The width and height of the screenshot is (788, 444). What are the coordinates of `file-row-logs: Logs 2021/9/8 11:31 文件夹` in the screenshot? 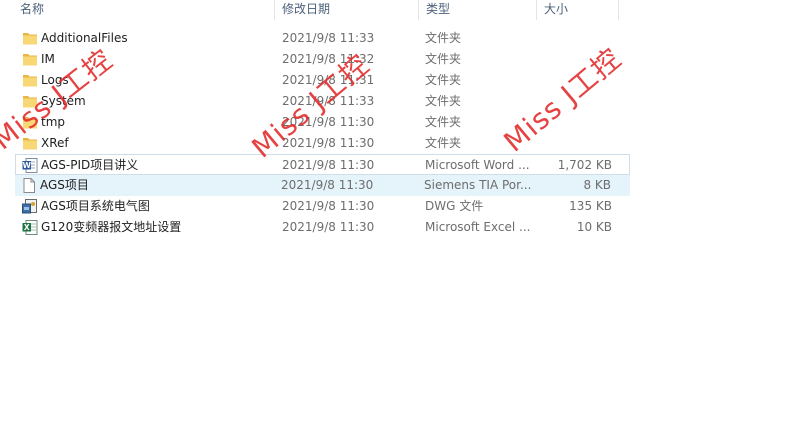 It's located at (394, 80).